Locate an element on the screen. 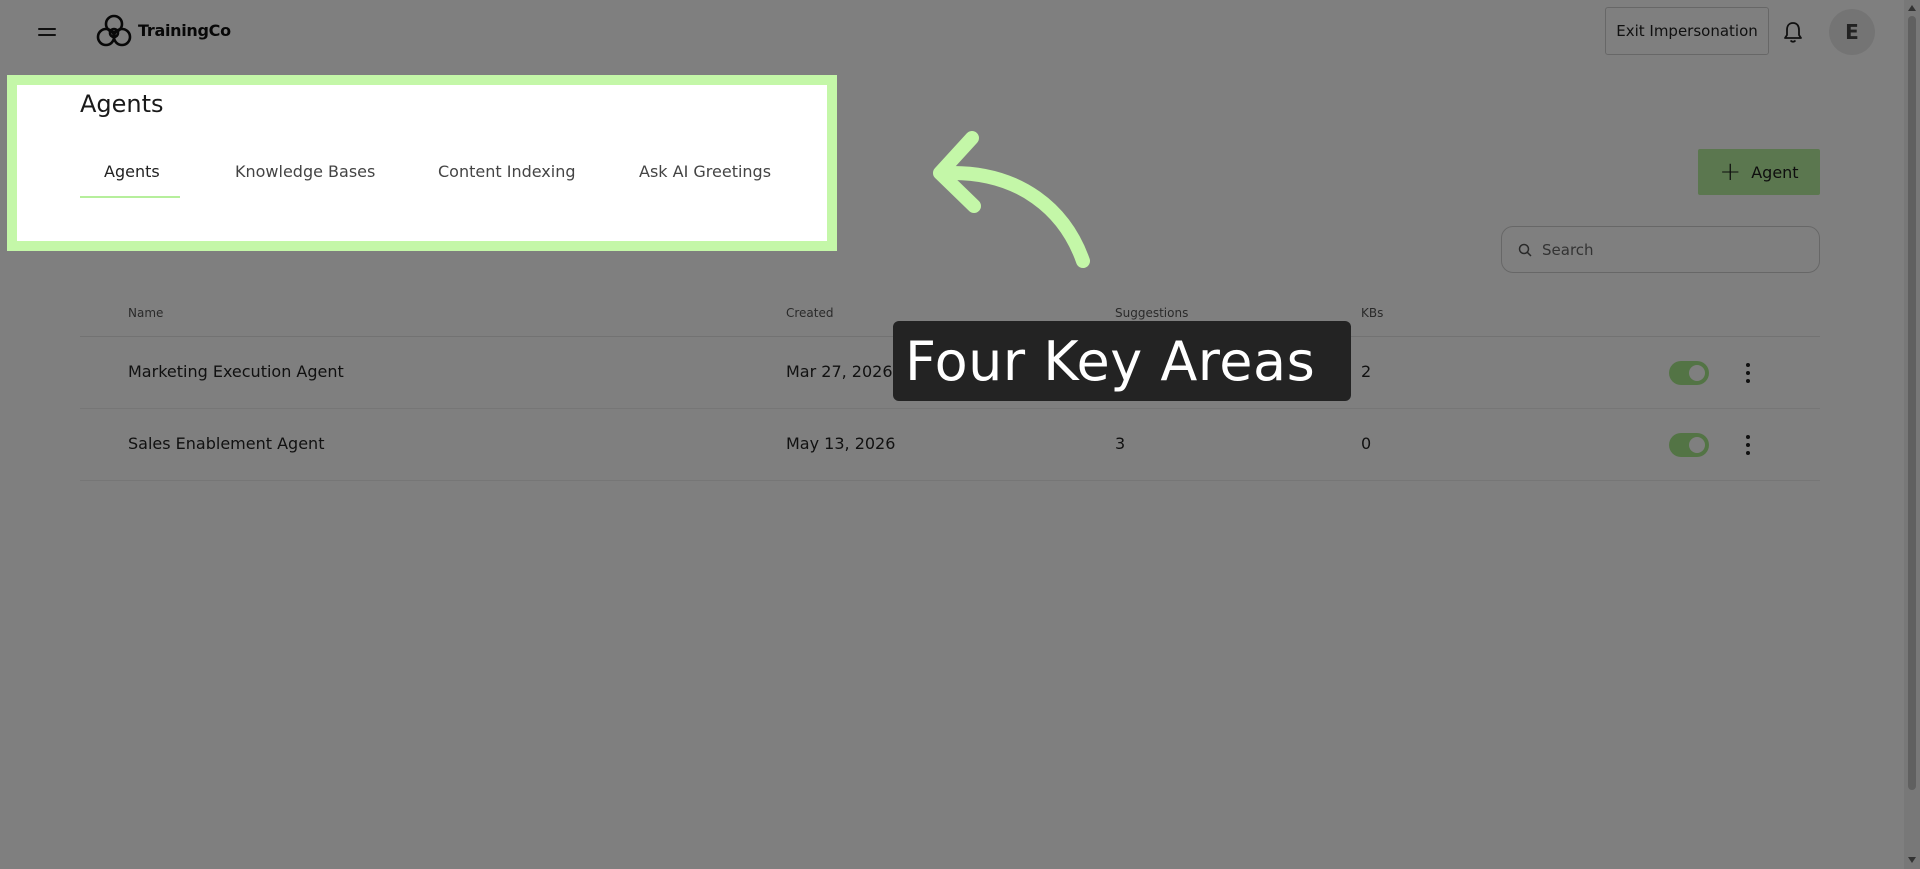  active-tab-indicator is located at coordinates (130, 197).